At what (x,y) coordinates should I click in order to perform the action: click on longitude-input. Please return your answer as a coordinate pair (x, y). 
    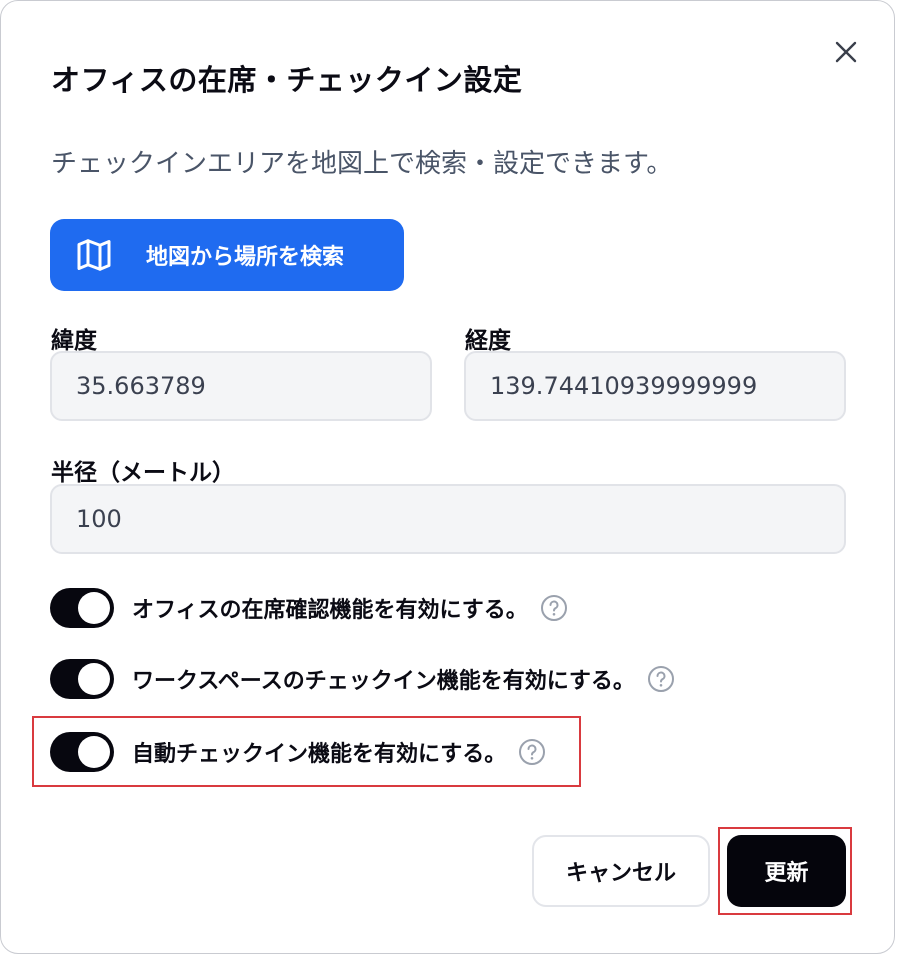
    Looking at the image, I should click on (655, 386).